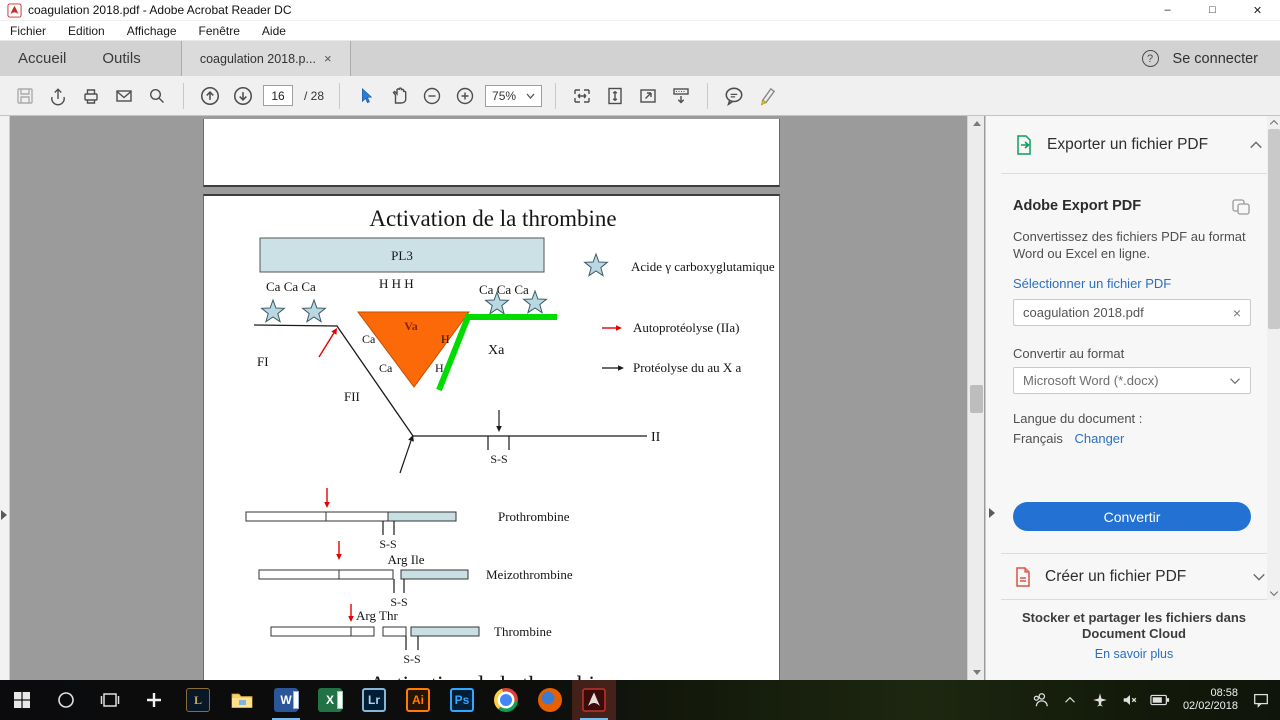 This screenshot has width=1280, height=720. I want to click on select-pdf-link: Sélectionner un fichier PDF, so click(1092, 283).